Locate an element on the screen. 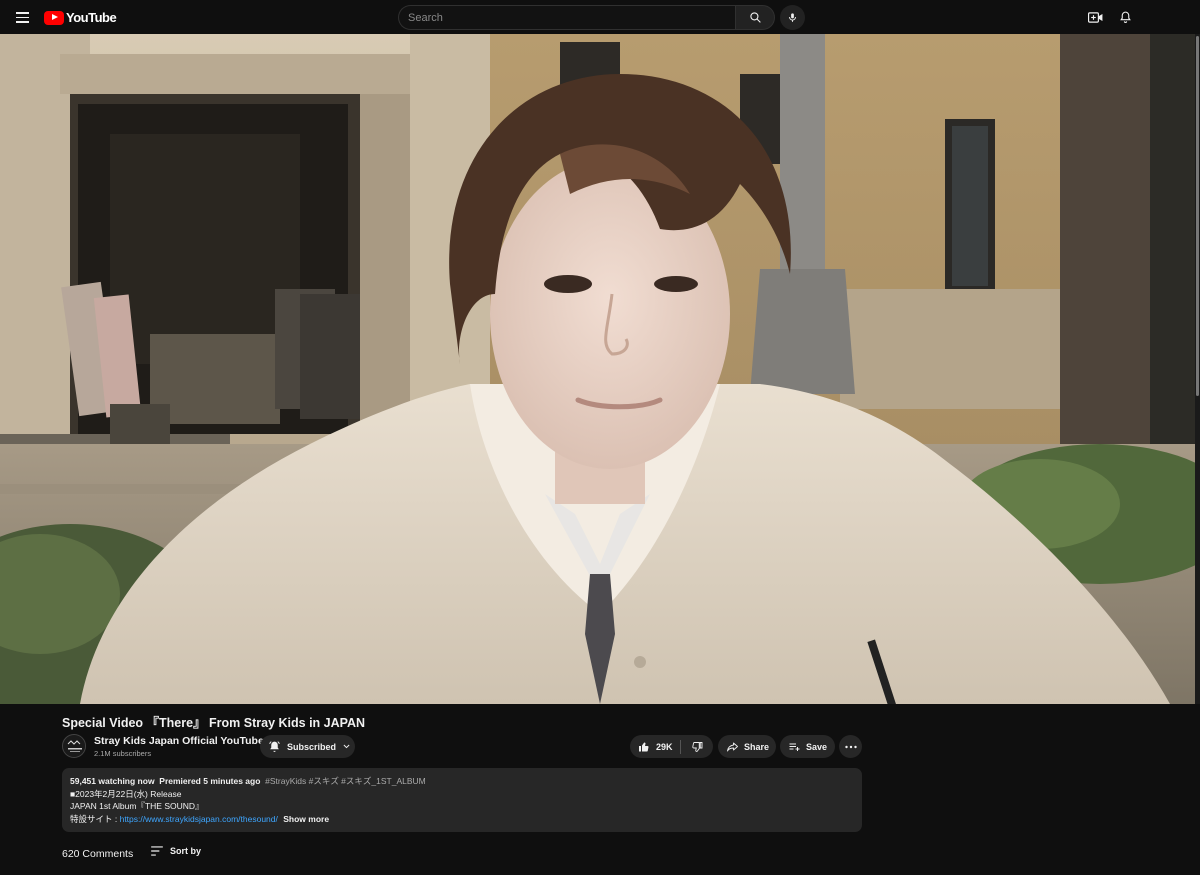 The height and width of the screenshot is (875, 1200). website-label: 特設サイト : is located at coordinates (95, 818).